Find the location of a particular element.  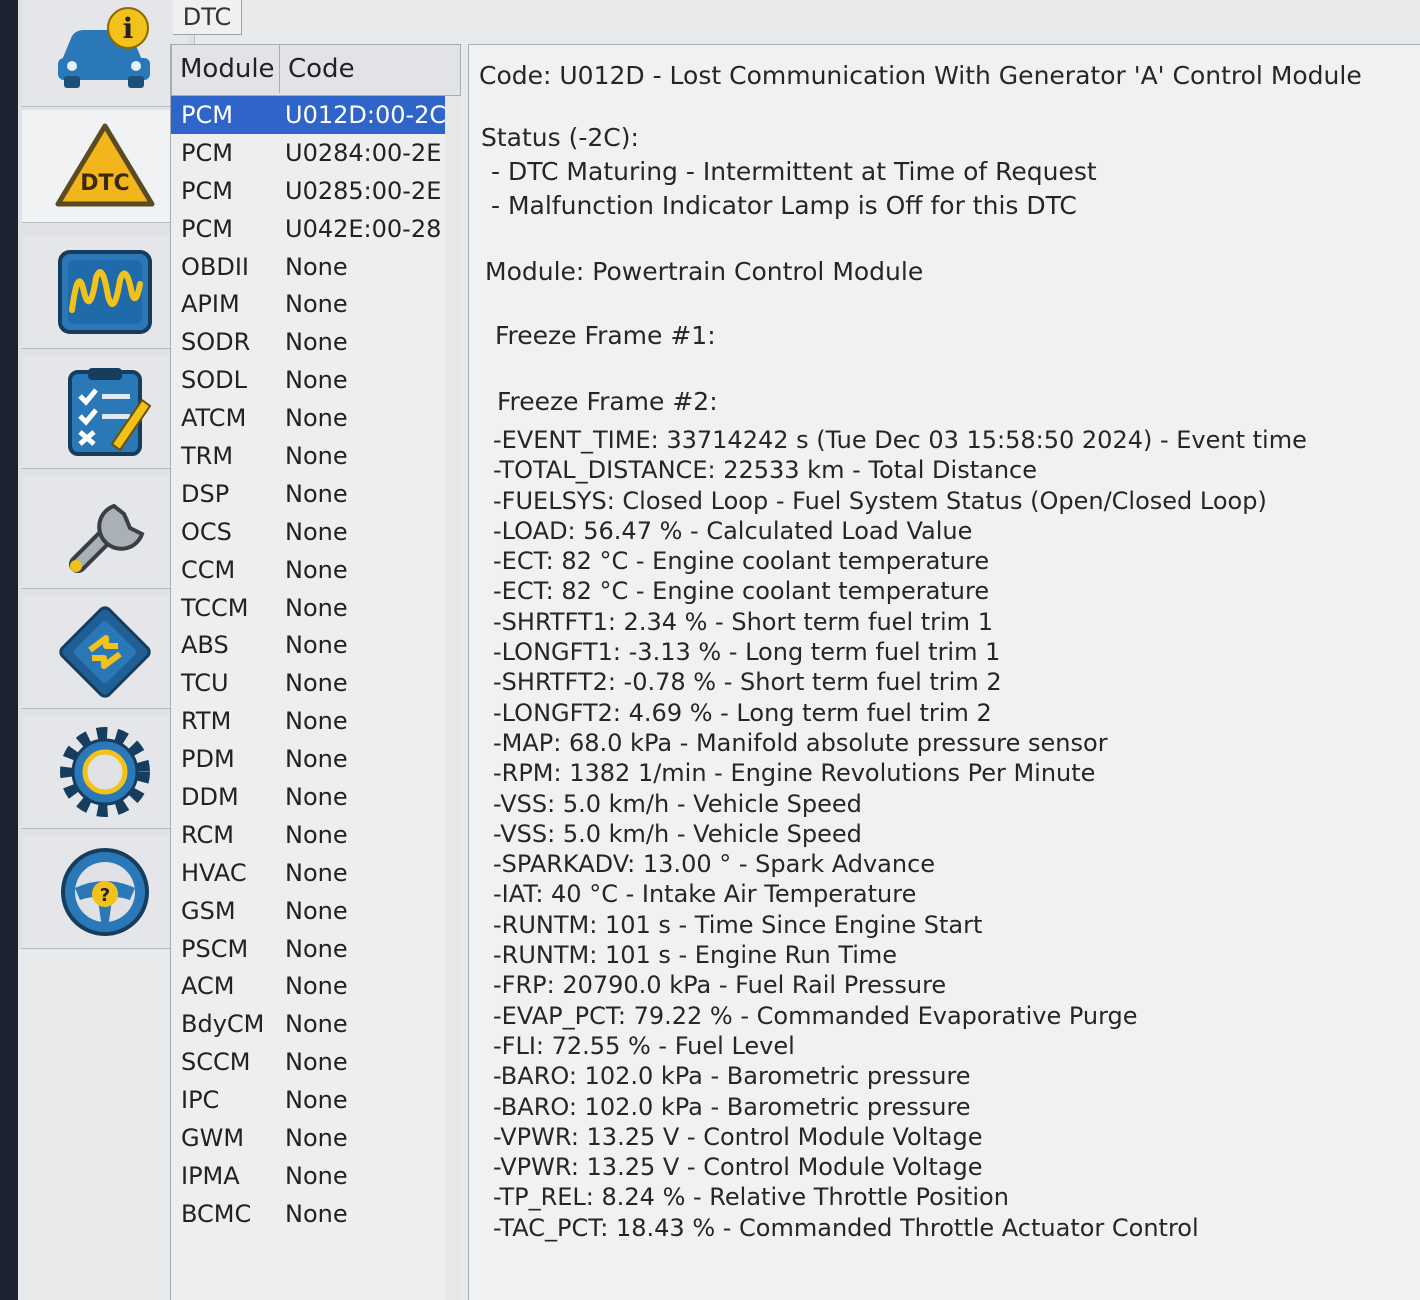

freeze-frame-item: -LONGFT2: 4.69 % - Long term fuel trim 2 is located at coordinates (742, 712).